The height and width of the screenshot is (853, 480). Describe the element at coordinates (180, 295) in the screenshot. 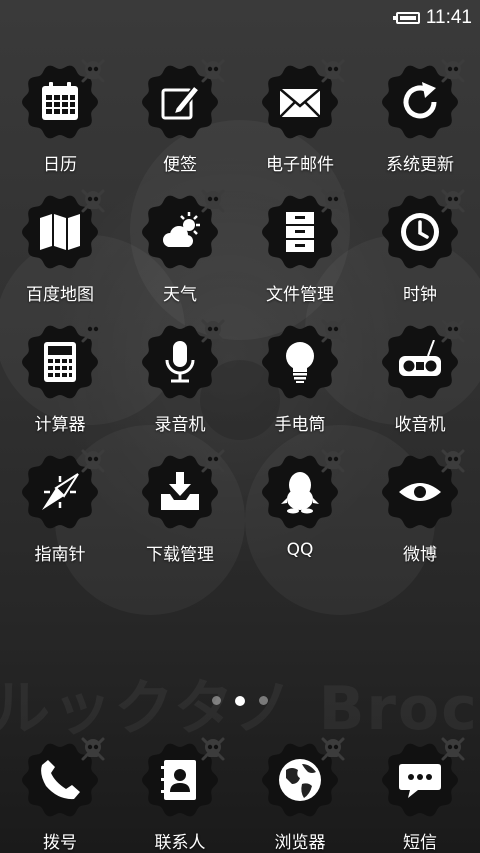

I see `app-label: 天气` at that location.